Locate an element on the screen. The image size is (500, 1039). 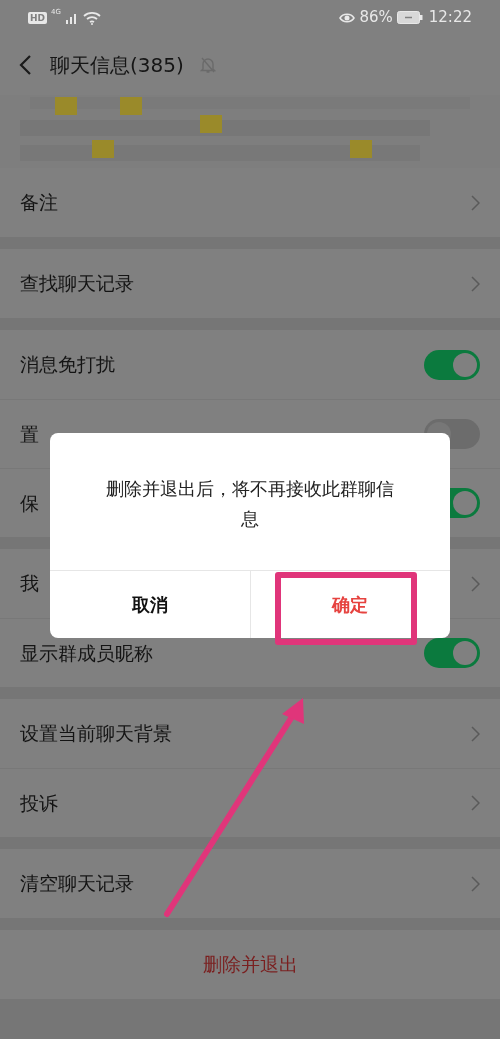
row-label: 保 is located at coordinates (29, 503).